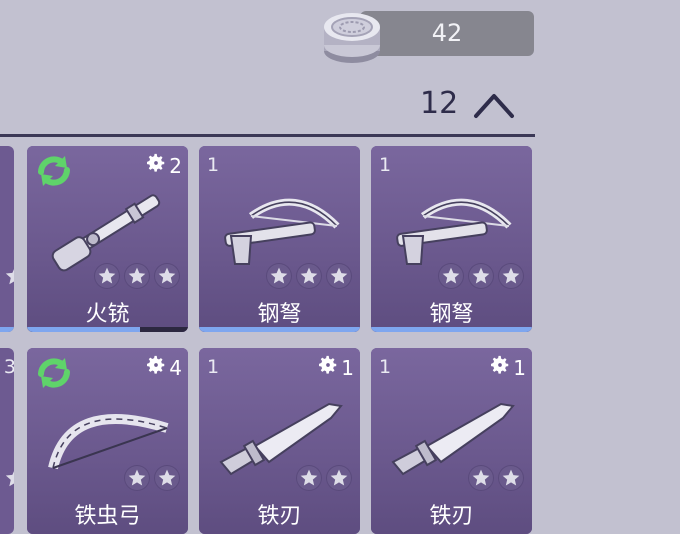  I want to click on chevron-up-icon, so click(494, 106).